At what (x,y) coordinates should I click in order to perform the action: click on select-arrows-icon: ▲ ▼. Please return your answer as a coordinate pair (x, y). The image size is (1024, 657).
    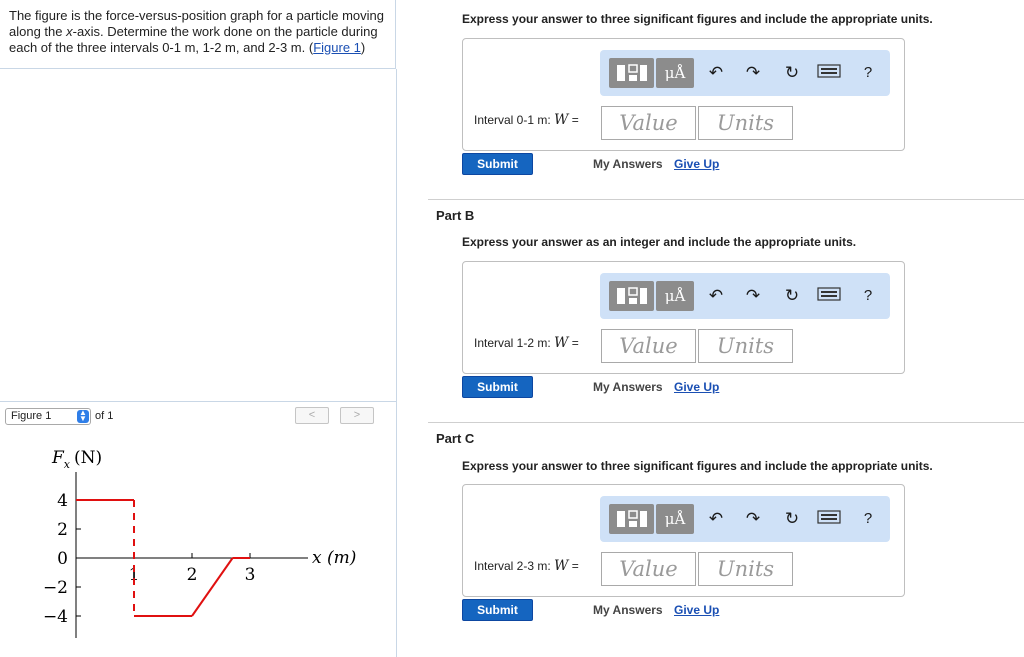
    Looking at the image, I should click on (83, 416).